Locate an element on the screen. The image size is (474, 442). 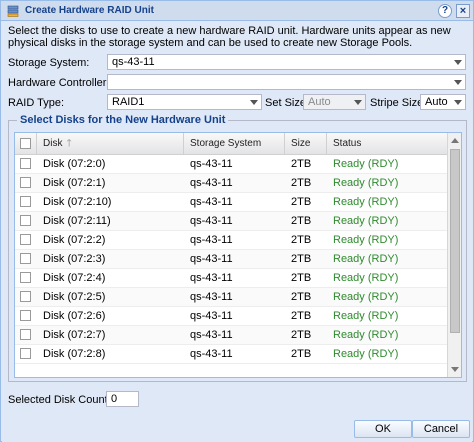
disk-name: Disk (07:2:2) is located at coordinates (74, 240).